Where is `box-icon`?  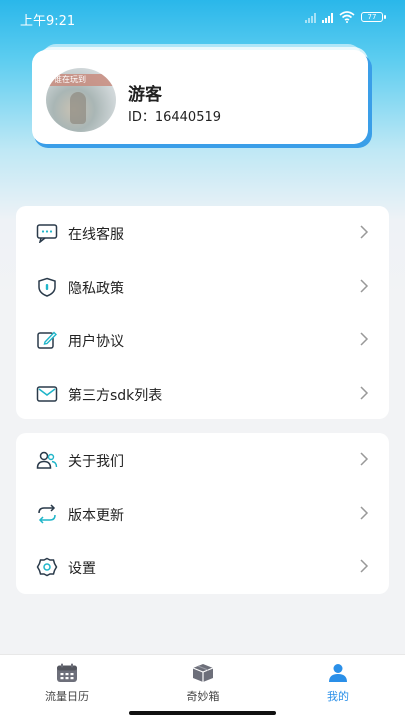 box-icon is located at coordinates (203, 673).